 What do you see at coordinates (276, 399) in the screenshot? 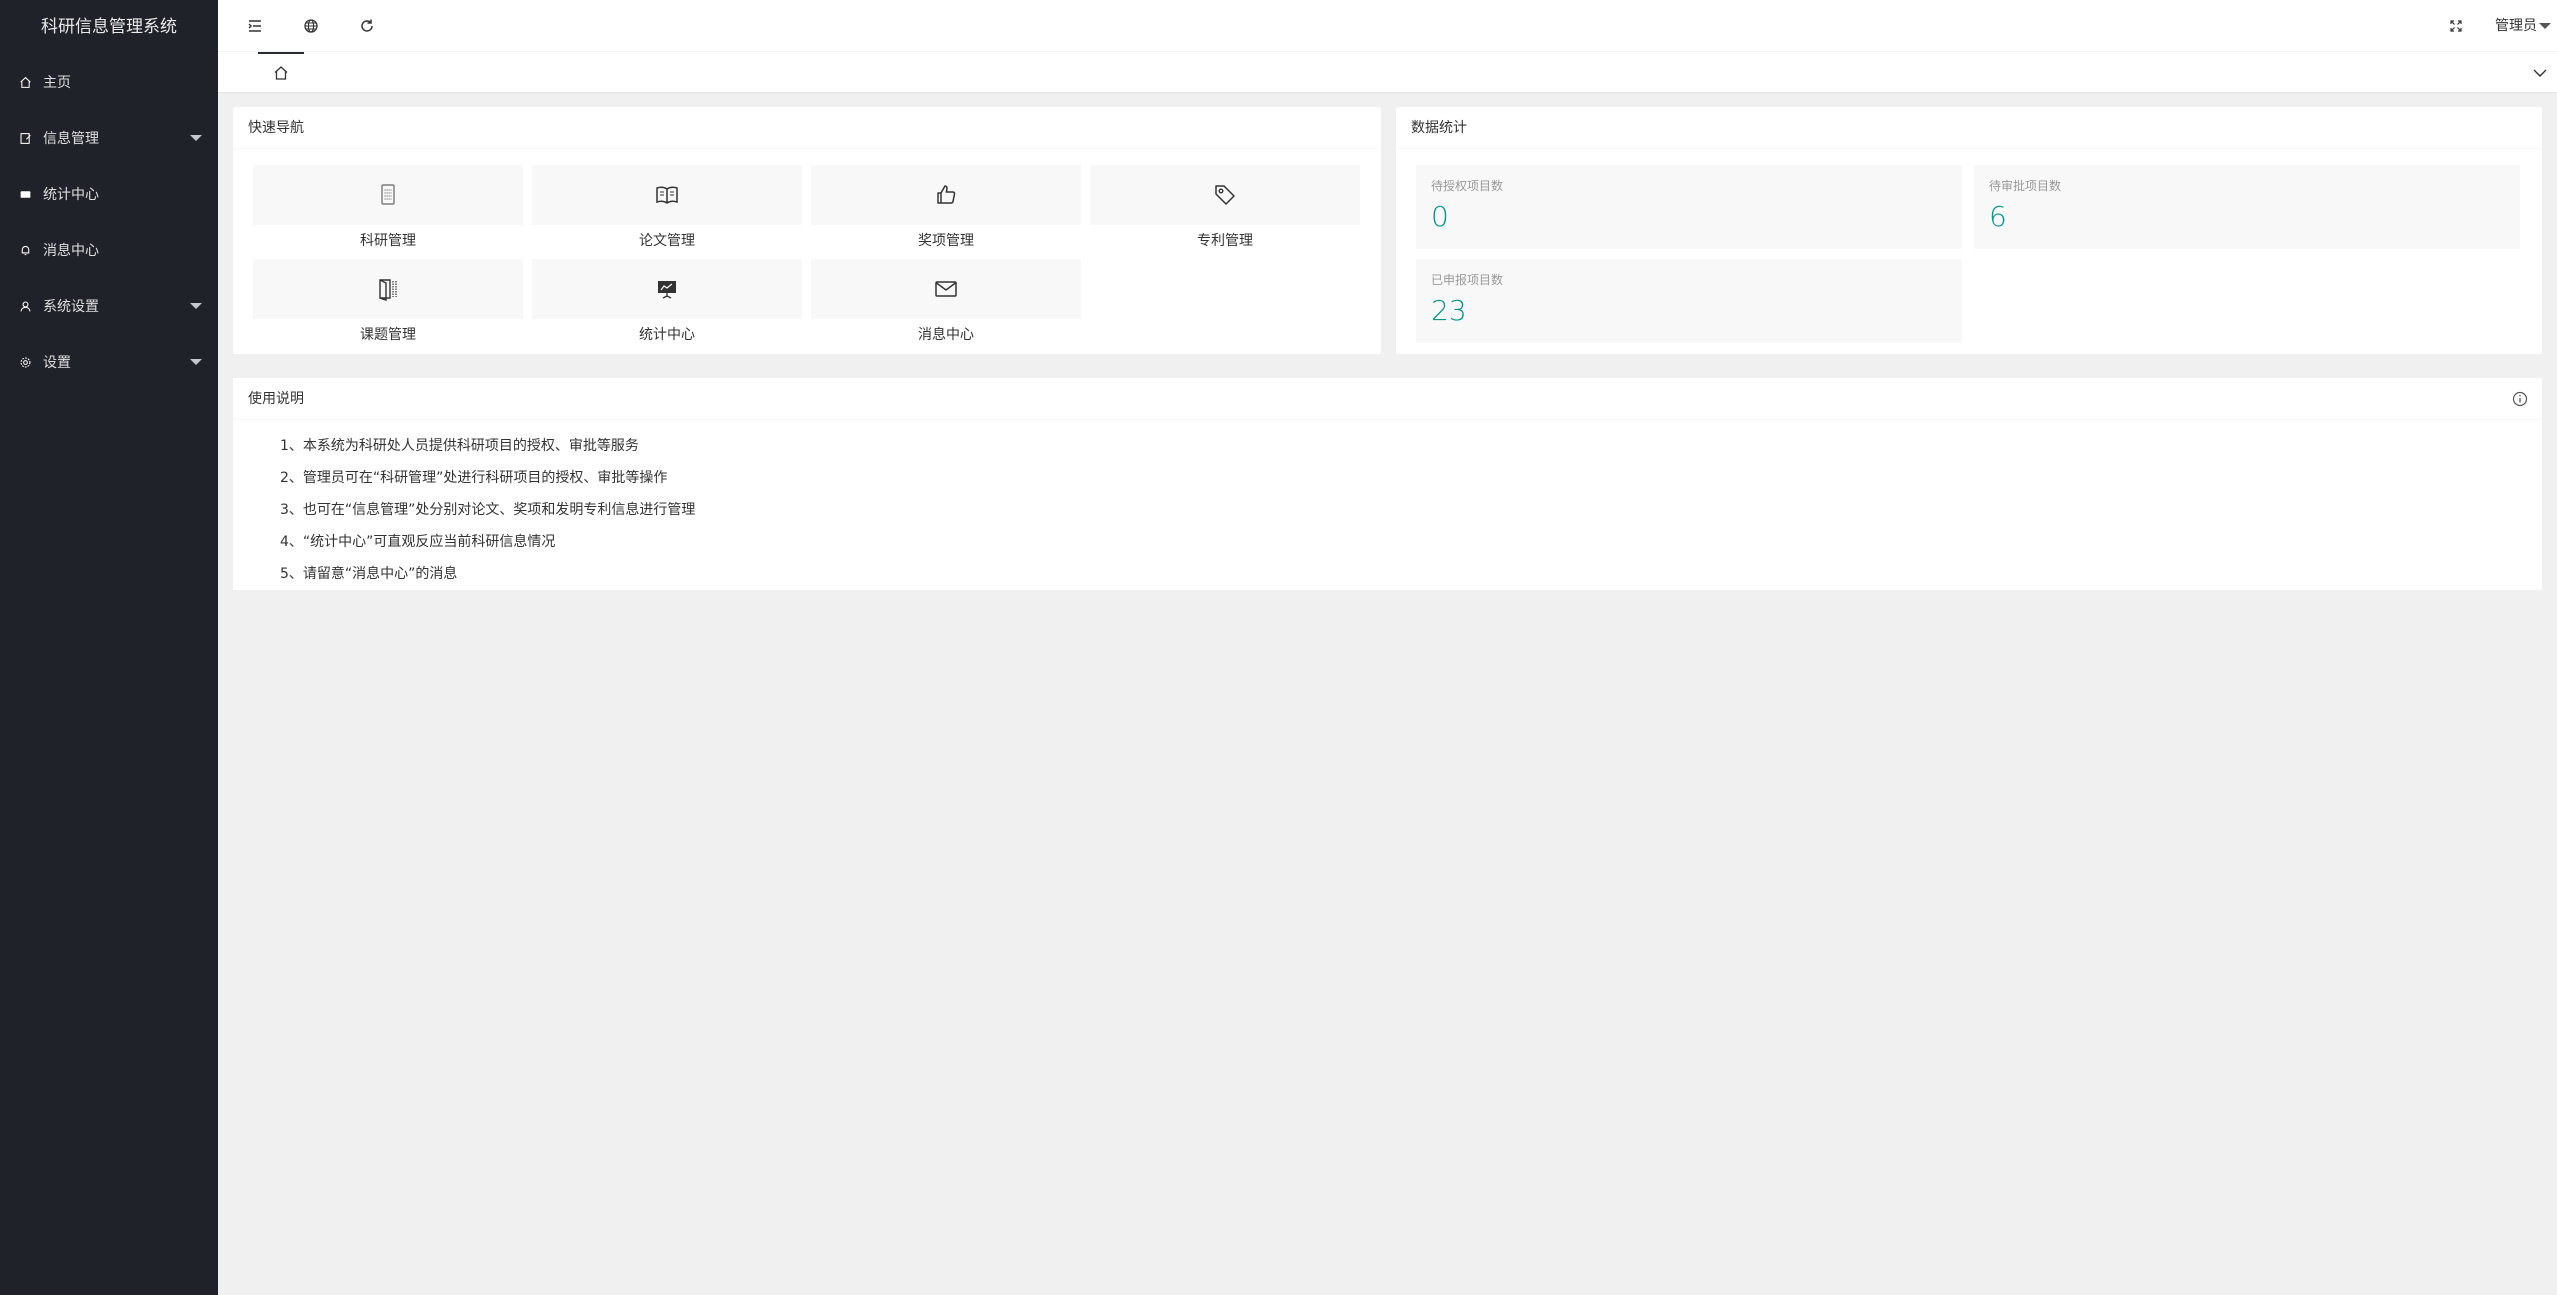
I see `card-title-text: 使用说明` at bounding box center [276, 399].